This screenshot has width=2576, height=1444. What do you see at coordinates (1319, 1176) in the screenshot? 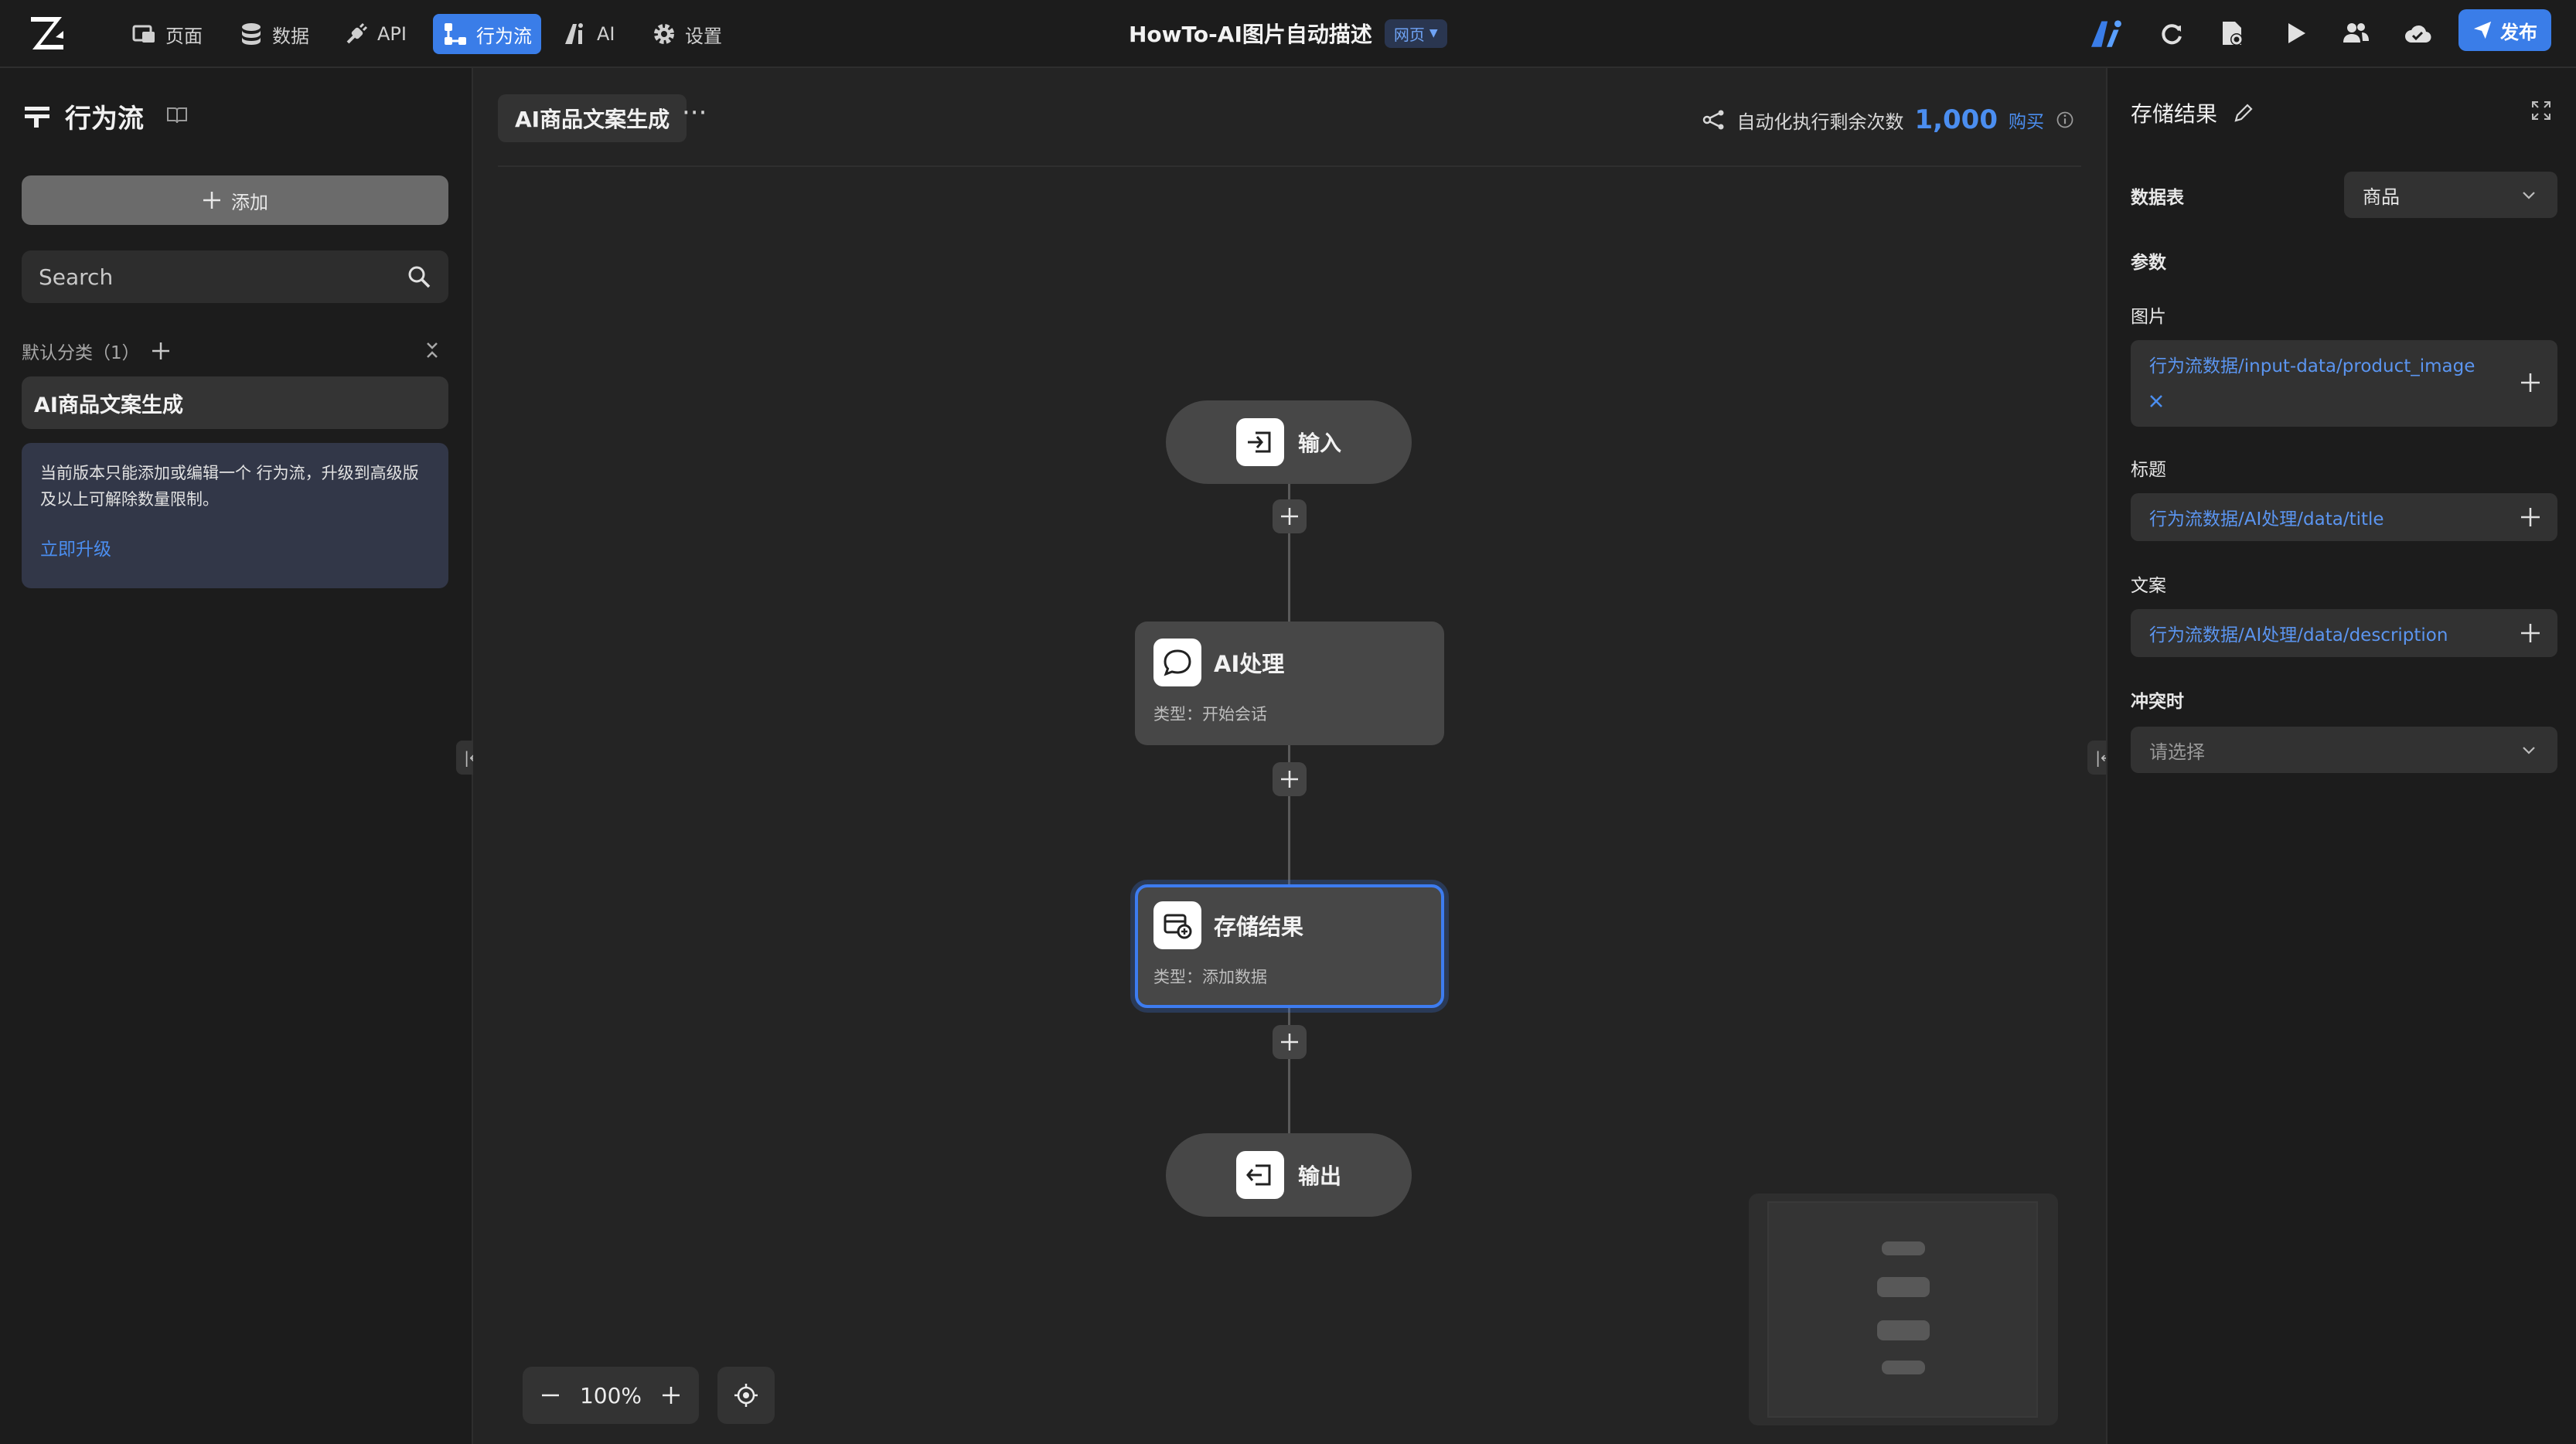
I see `output-node-label: 输出` at bounding box center [1319, 1176].